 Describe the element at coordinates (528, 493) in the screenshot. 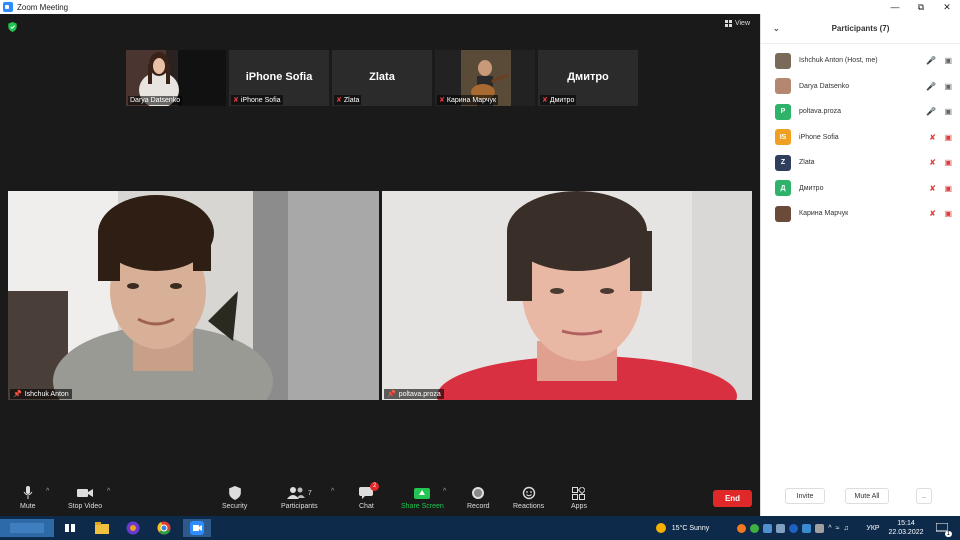

I see `reactions-emoji-icon` at that location.